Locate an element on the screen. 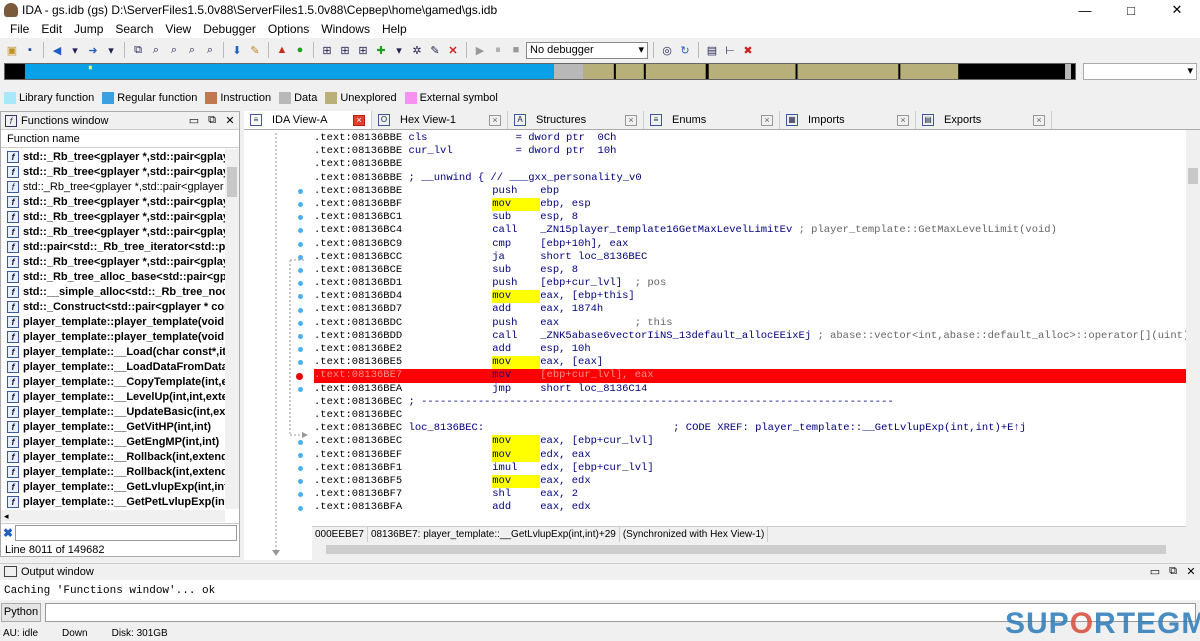 This screenshot has width=1200, height=641. functions-horizontal-scrollbar: ◂ is located at coordinates (113, 516).